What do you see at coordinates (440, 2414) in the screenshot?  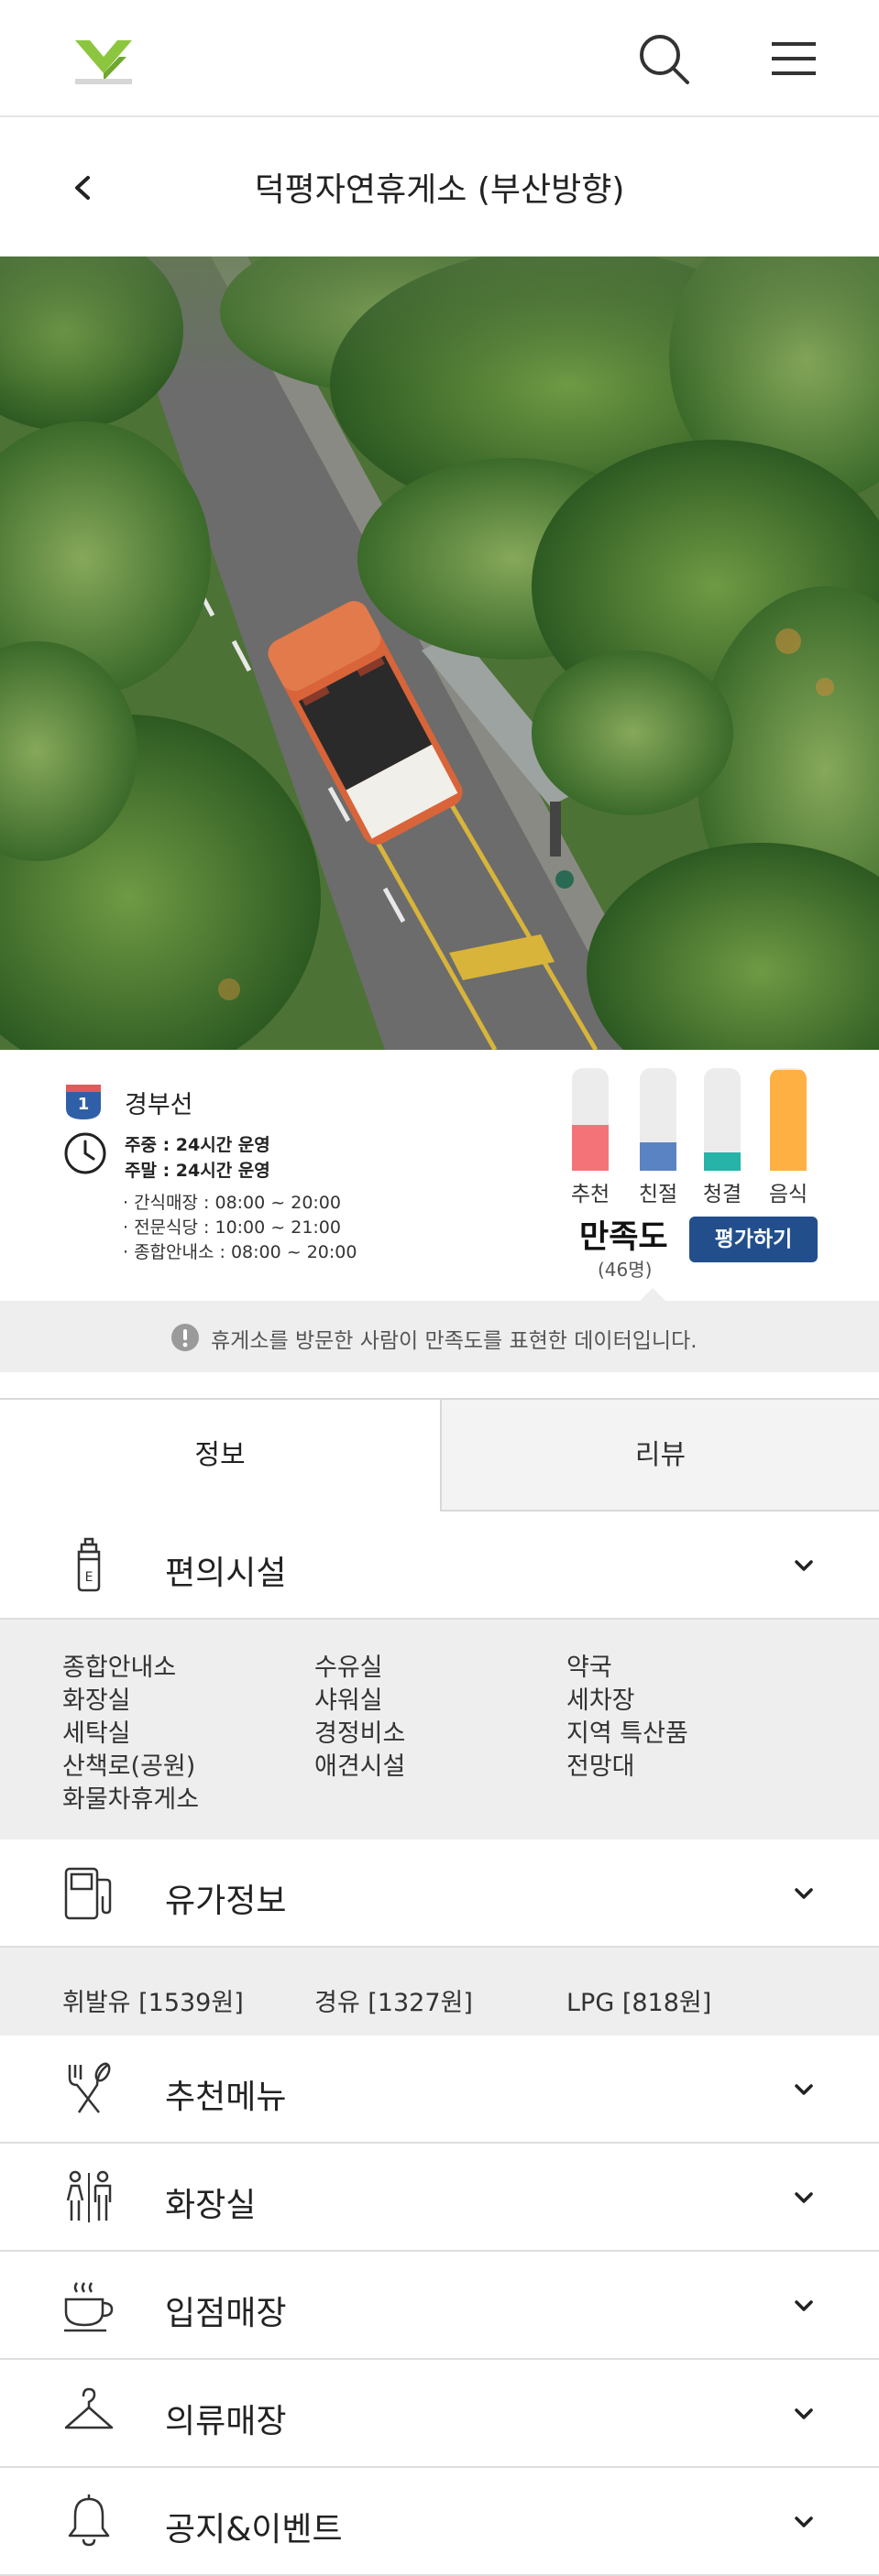 I see `accordion-clothing: 의류매장` at bounding box center [440, 2414].